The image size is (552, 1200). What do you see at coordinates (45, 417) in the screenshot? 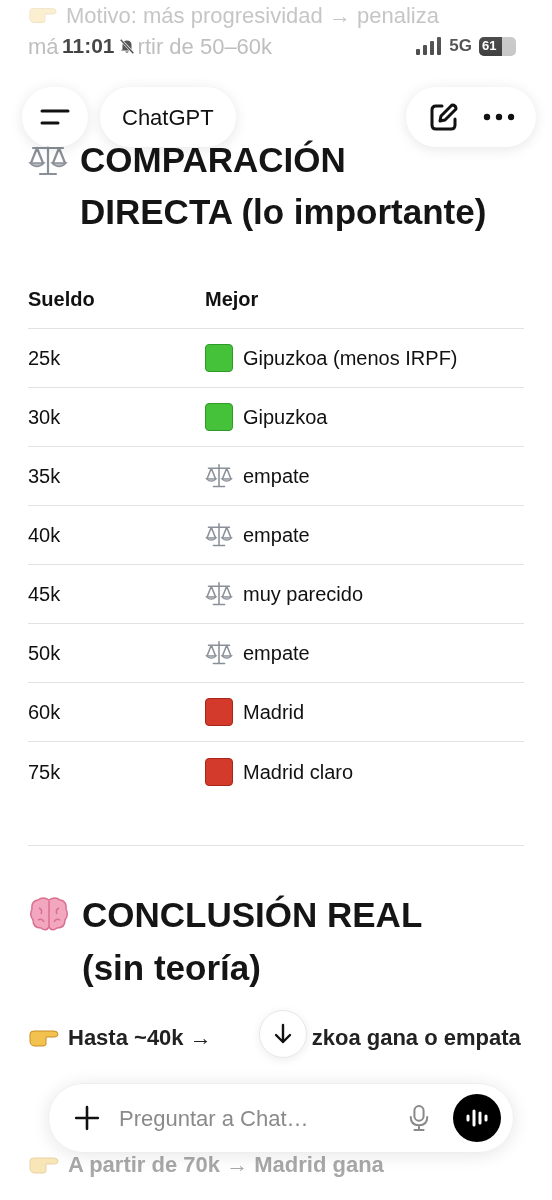
I see `table-cell-text: 30k` at bounding box center [45, 417].